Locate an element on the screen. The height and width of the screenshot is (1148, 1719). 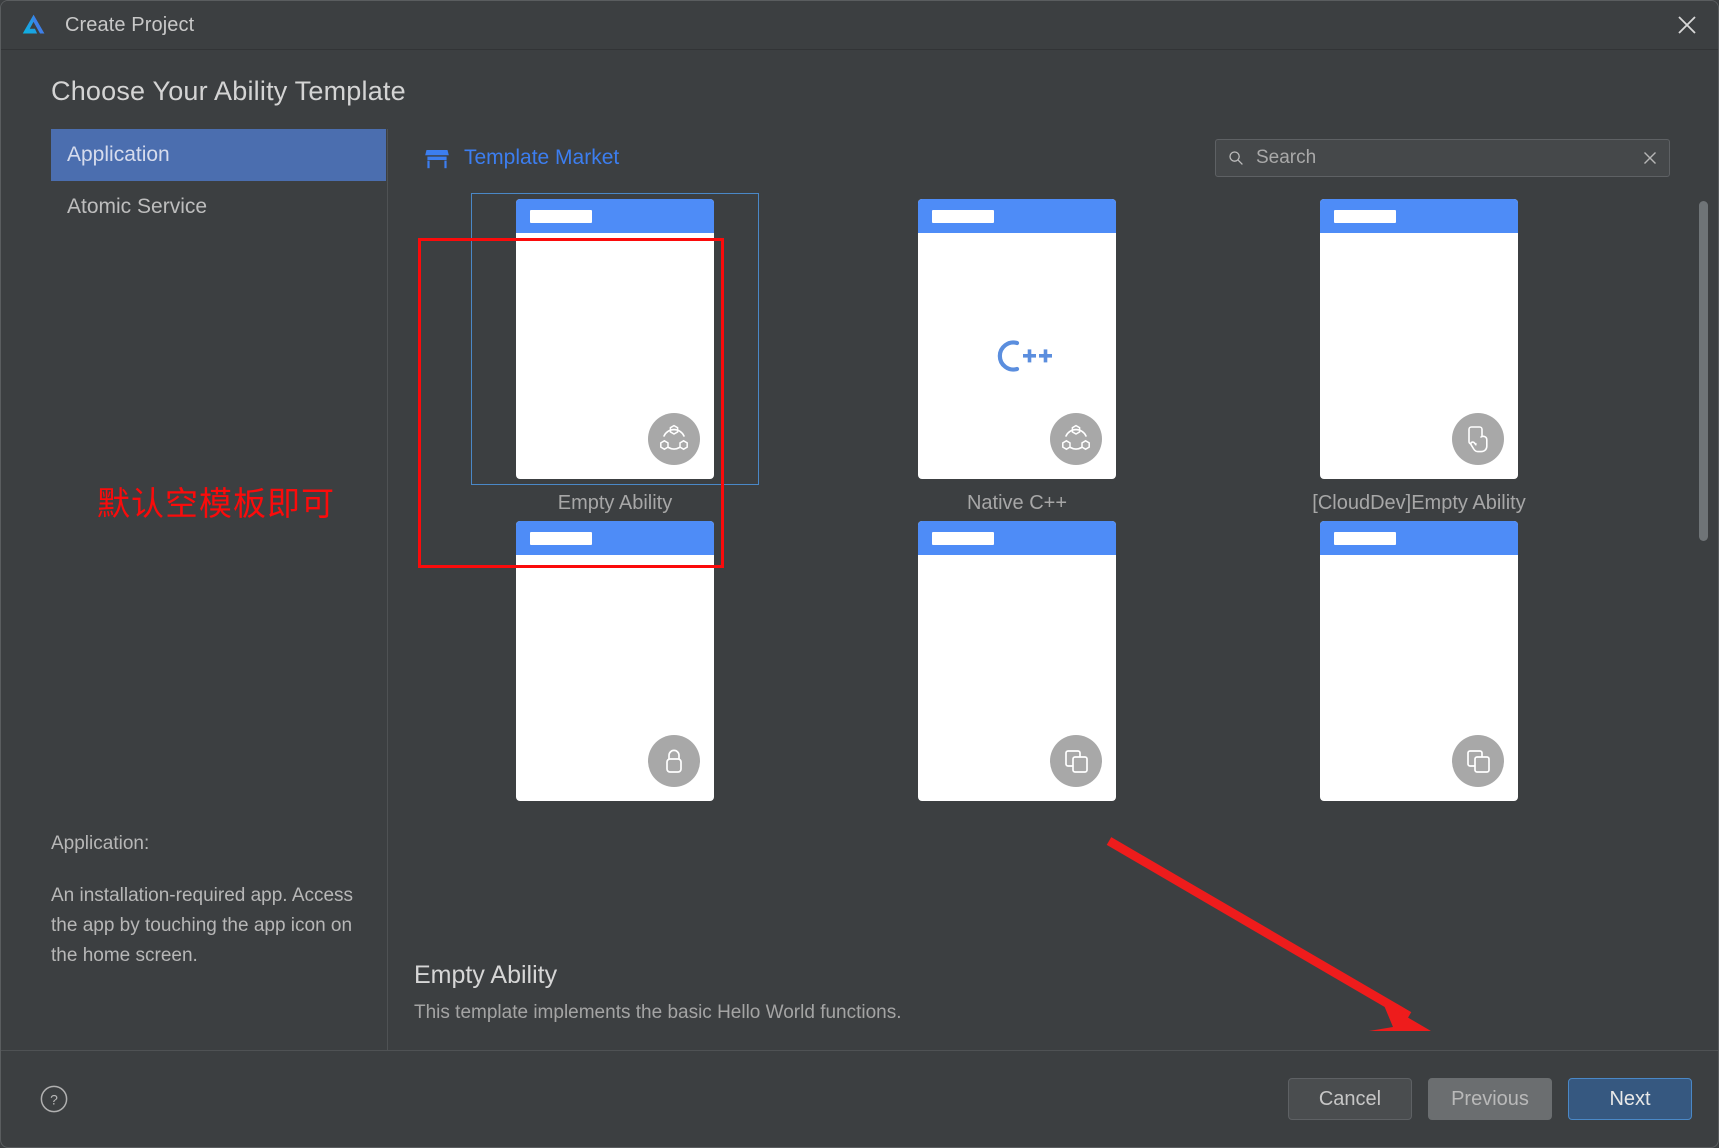
dialog-footer: ? Cancel Previous Next is located at coordinates (859, 1098).